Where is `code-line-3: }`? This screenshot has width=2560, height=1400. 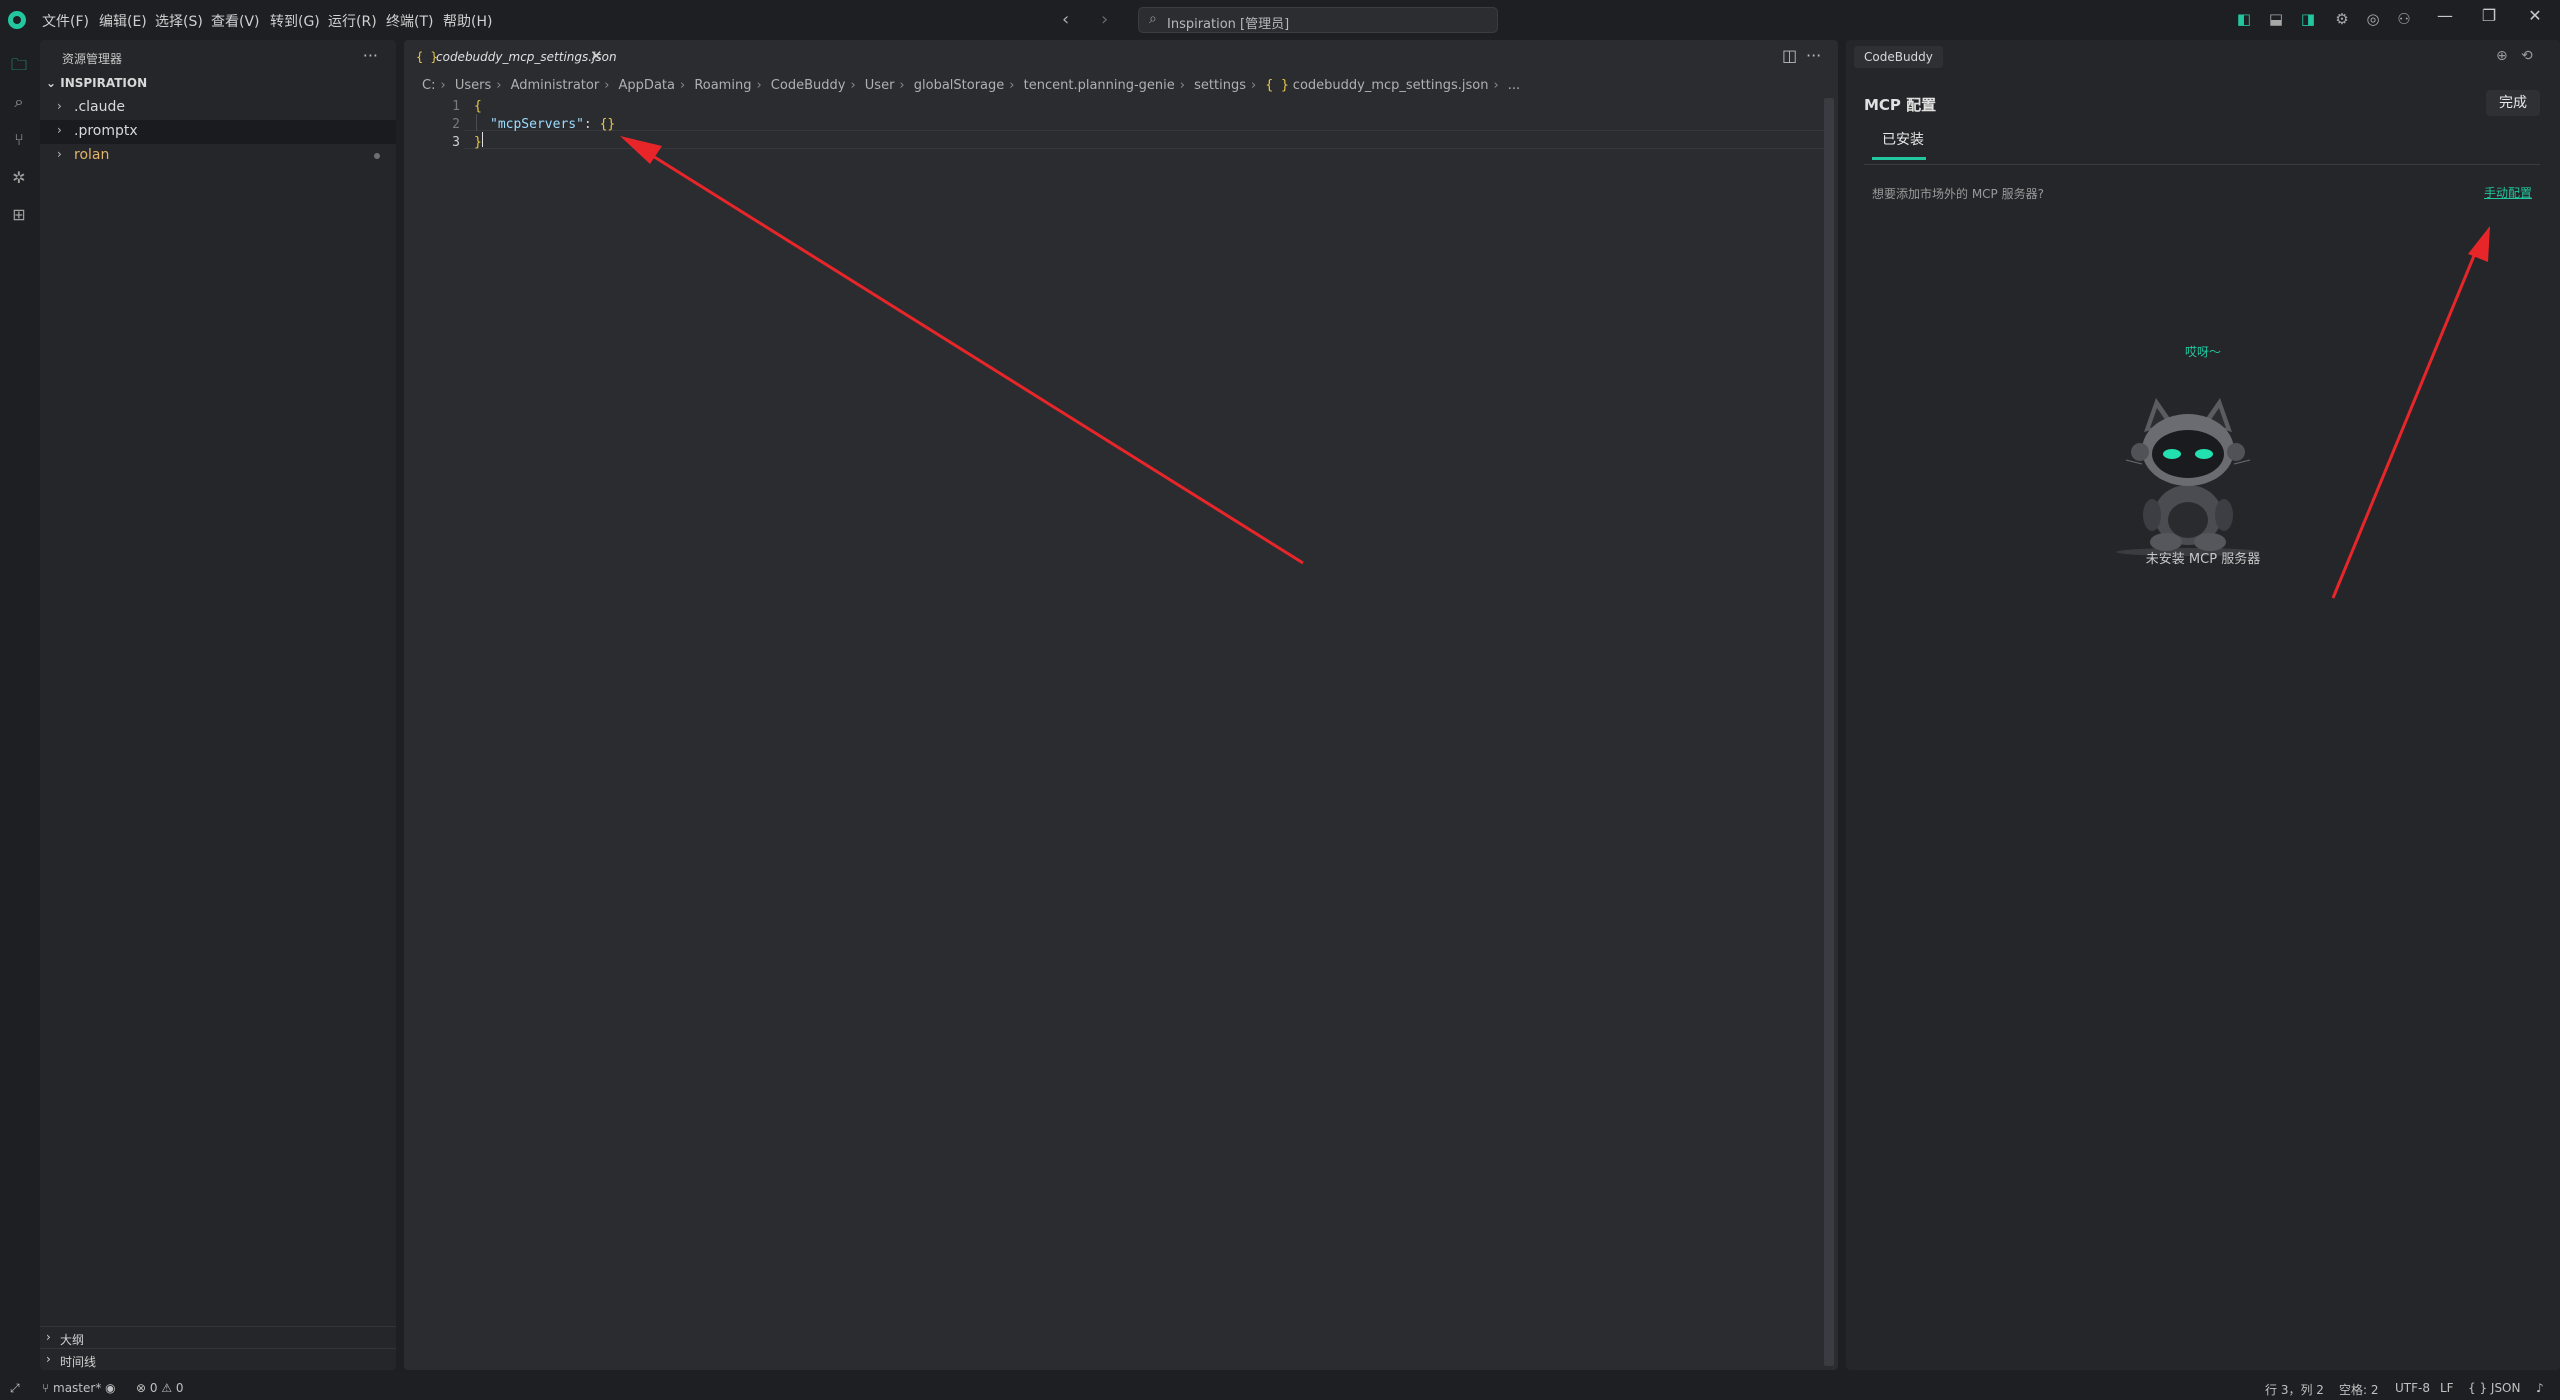
code-line-3: } is located at coordinates (478, 142).